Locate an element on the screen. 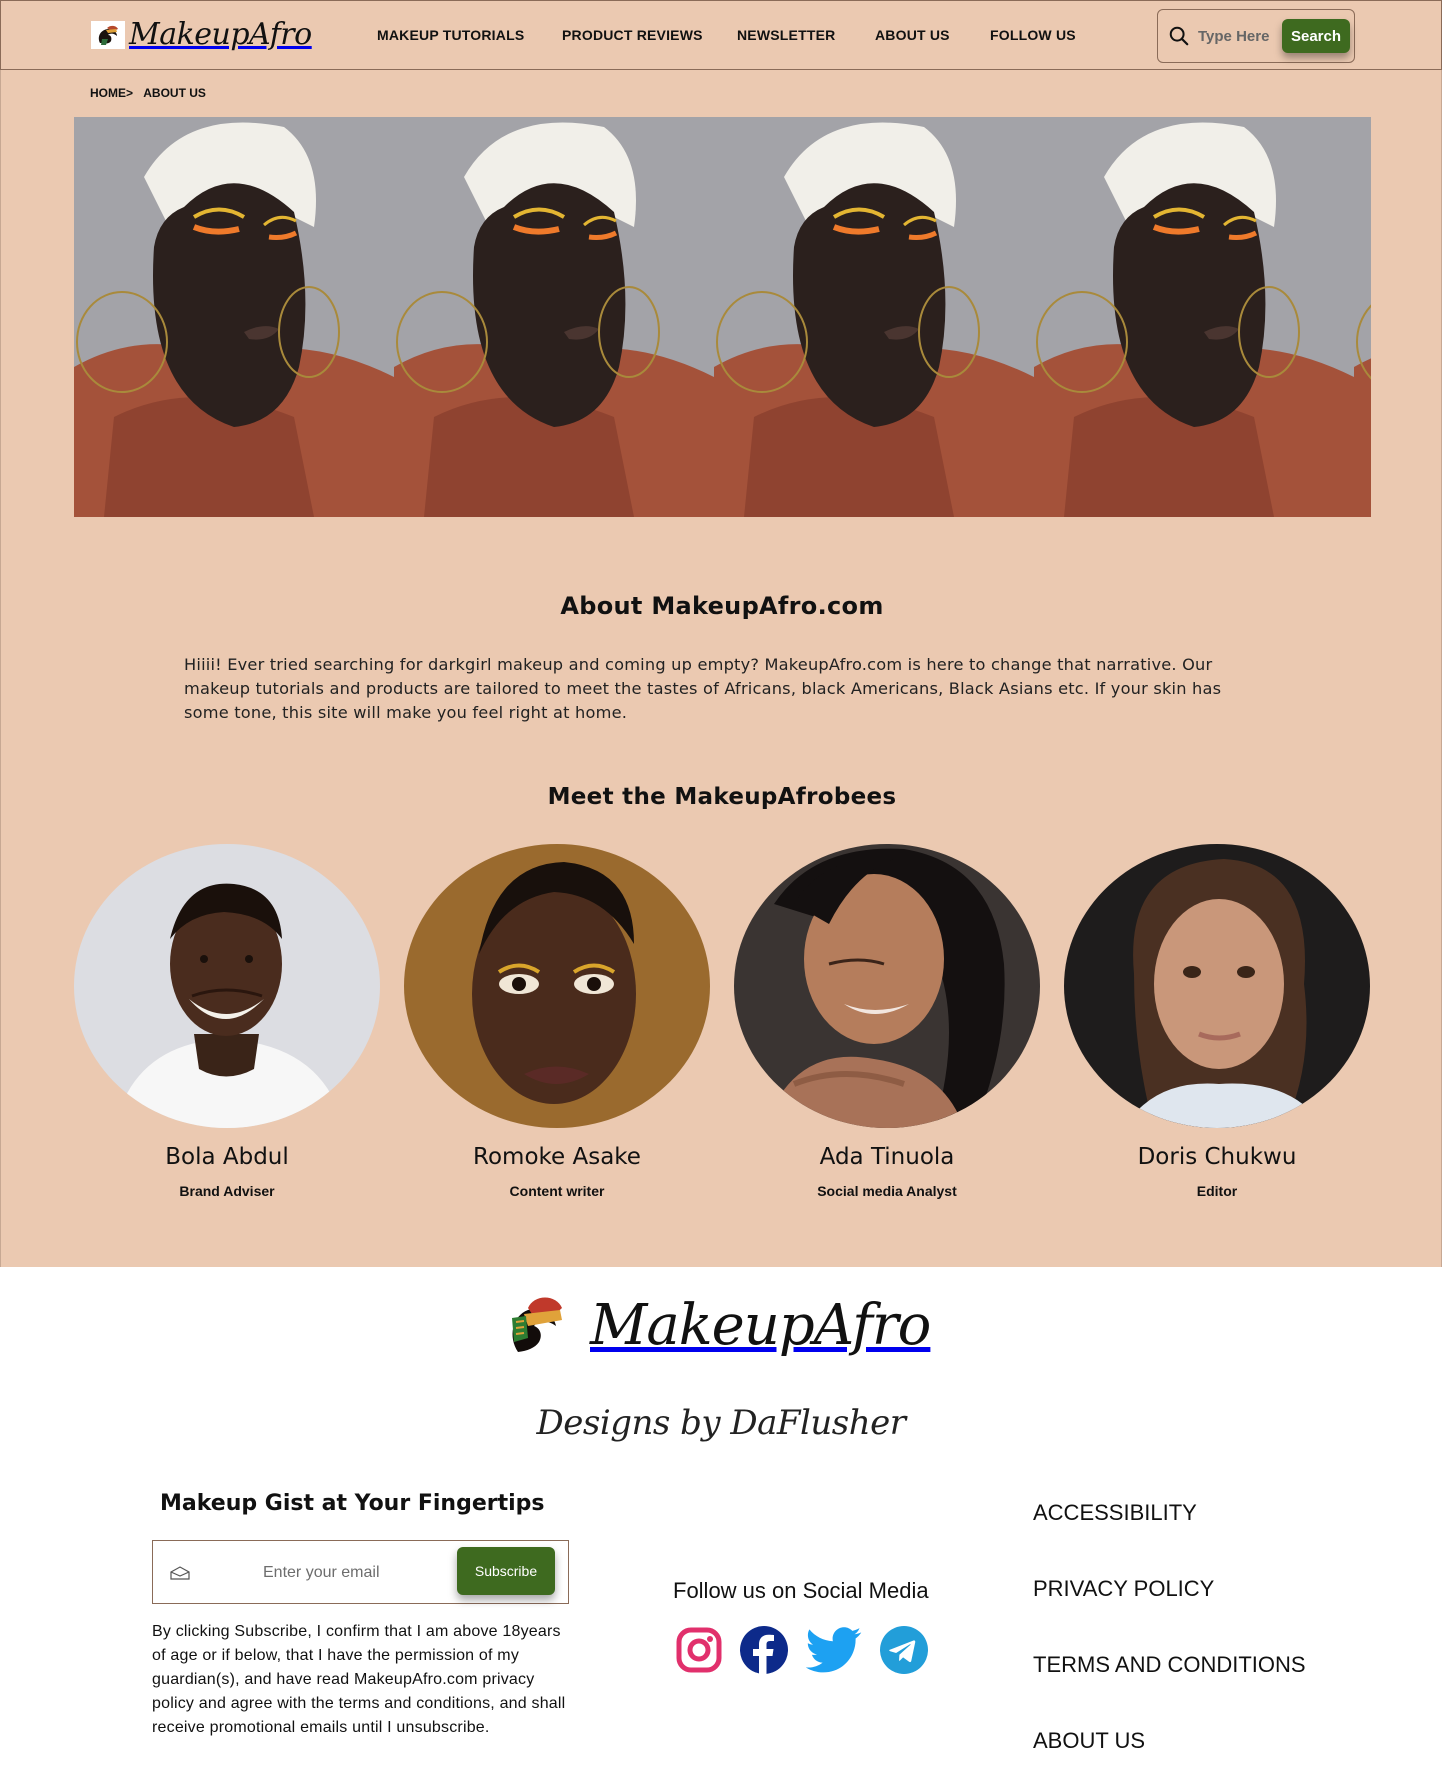 Image resolution: width=1442 pixels, height=1781 pixels. logo-wordmark: MakeupAfro is located at coordinates (220, 34).